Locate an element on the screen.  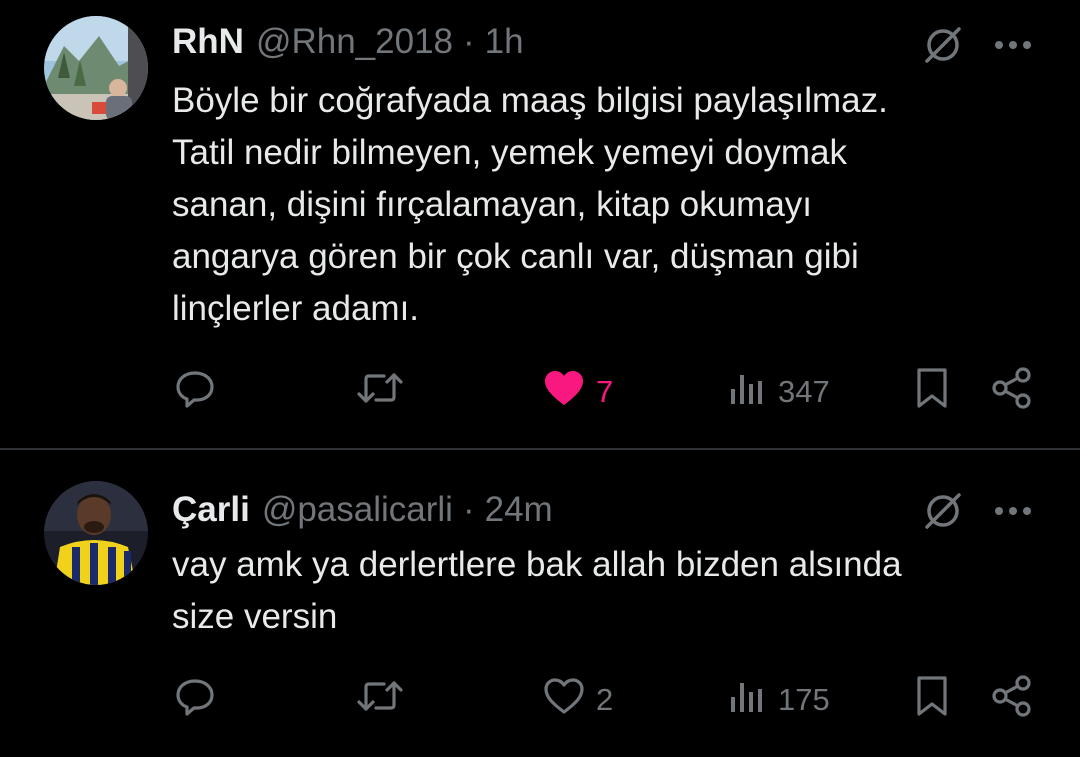
display-name: Çarli is located at coordinates (211, 510).